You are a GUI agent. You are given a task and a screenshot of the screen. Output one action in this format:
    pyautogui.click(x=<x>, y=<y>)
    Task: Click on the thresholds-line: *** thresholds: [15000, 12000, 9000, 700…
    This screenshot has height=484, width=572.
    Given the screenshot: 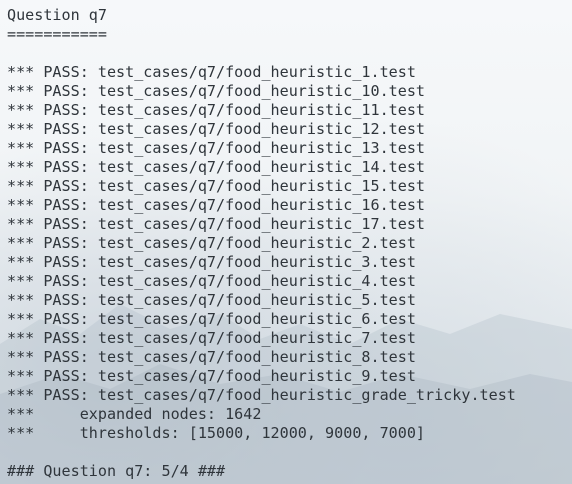 What is the action you would take?
    pyautogui.click(x=216, y=433)
    